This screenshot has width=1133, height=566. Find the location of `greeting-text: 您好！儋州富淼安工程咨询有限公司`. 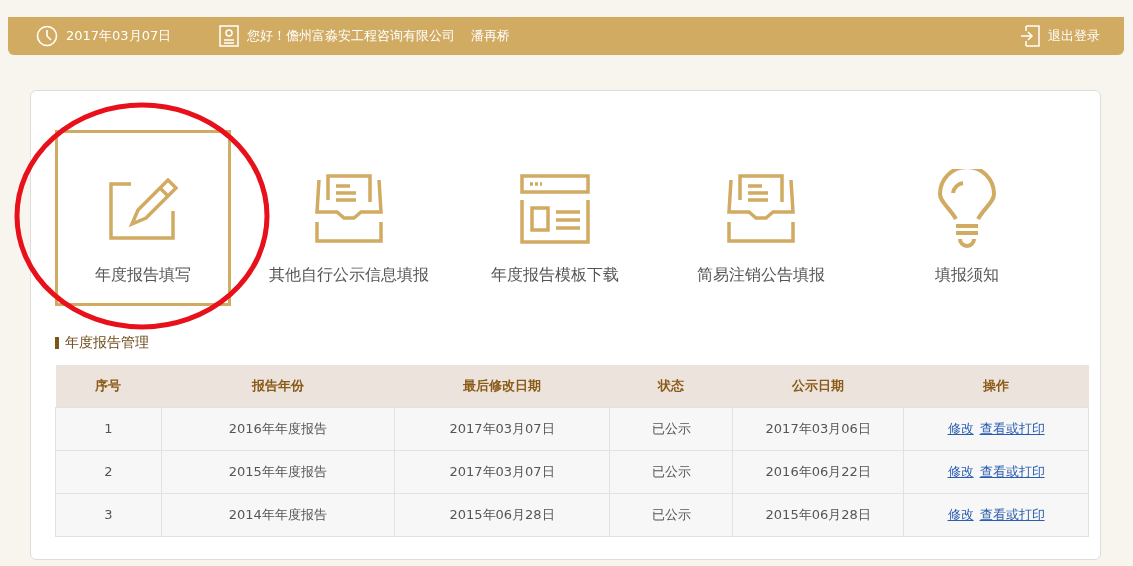

greeting-text: 您好！儋州富淼安工程咨询有限公司 is located at coordinates (351, 36).